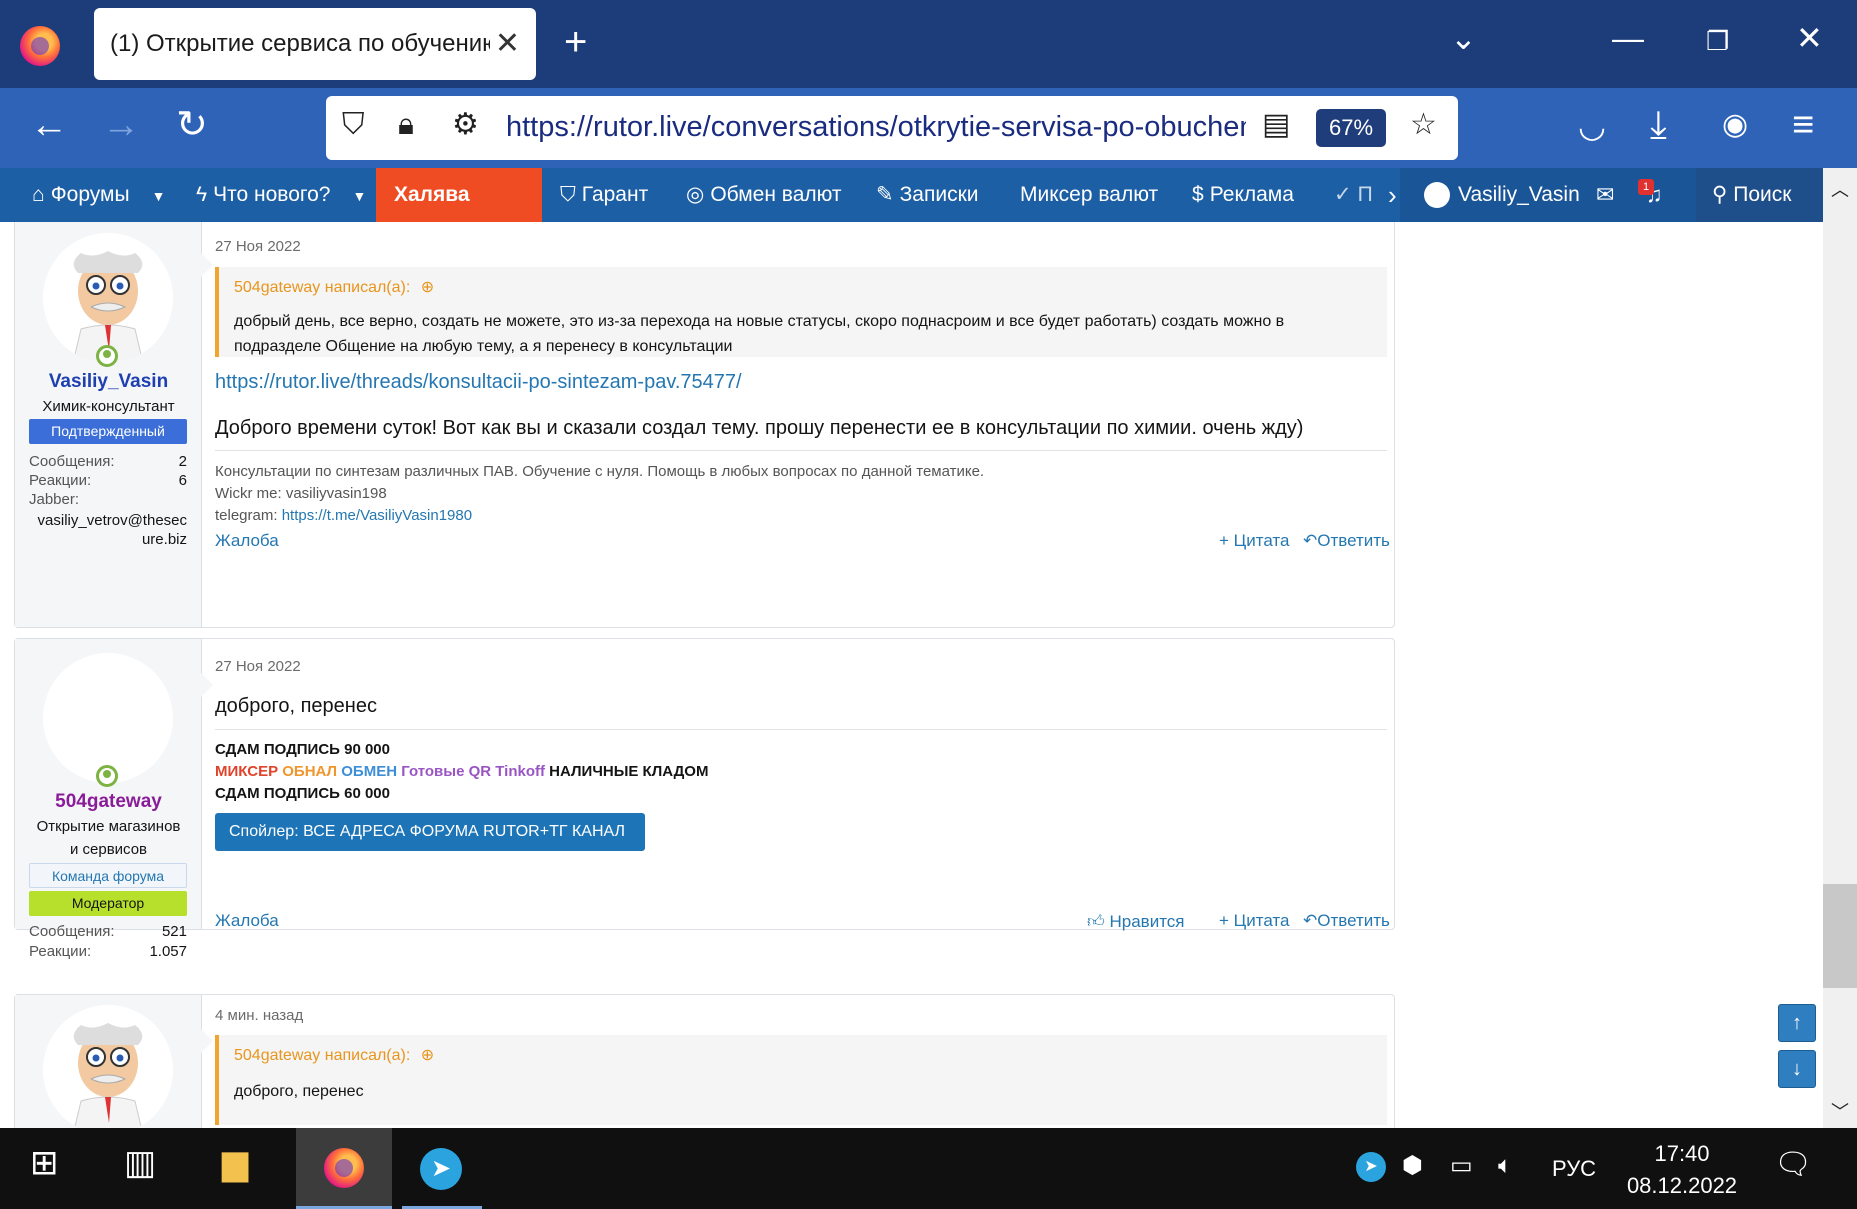  What do you see at coordinates (1840, 189) in the screenshot?
I see `chevron-up-icon: ︿` at bounding box center [1840, 189].